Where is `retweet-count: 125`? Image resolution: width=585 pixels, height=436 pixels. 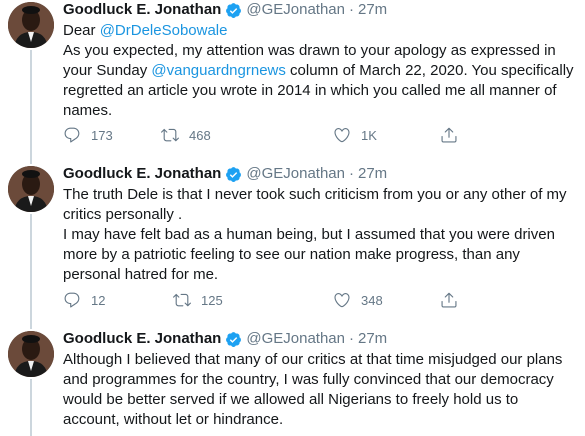
retweet-count: 125 is located at coordinates (212, 300).